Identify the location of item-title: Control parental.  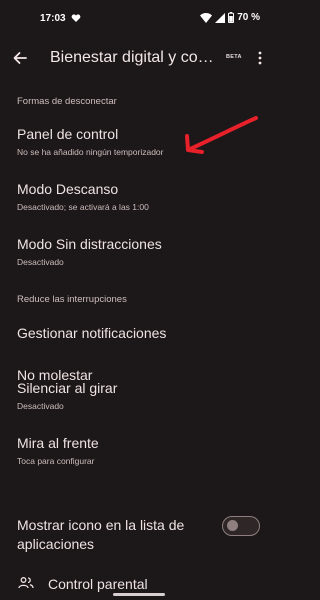
(98, 584).